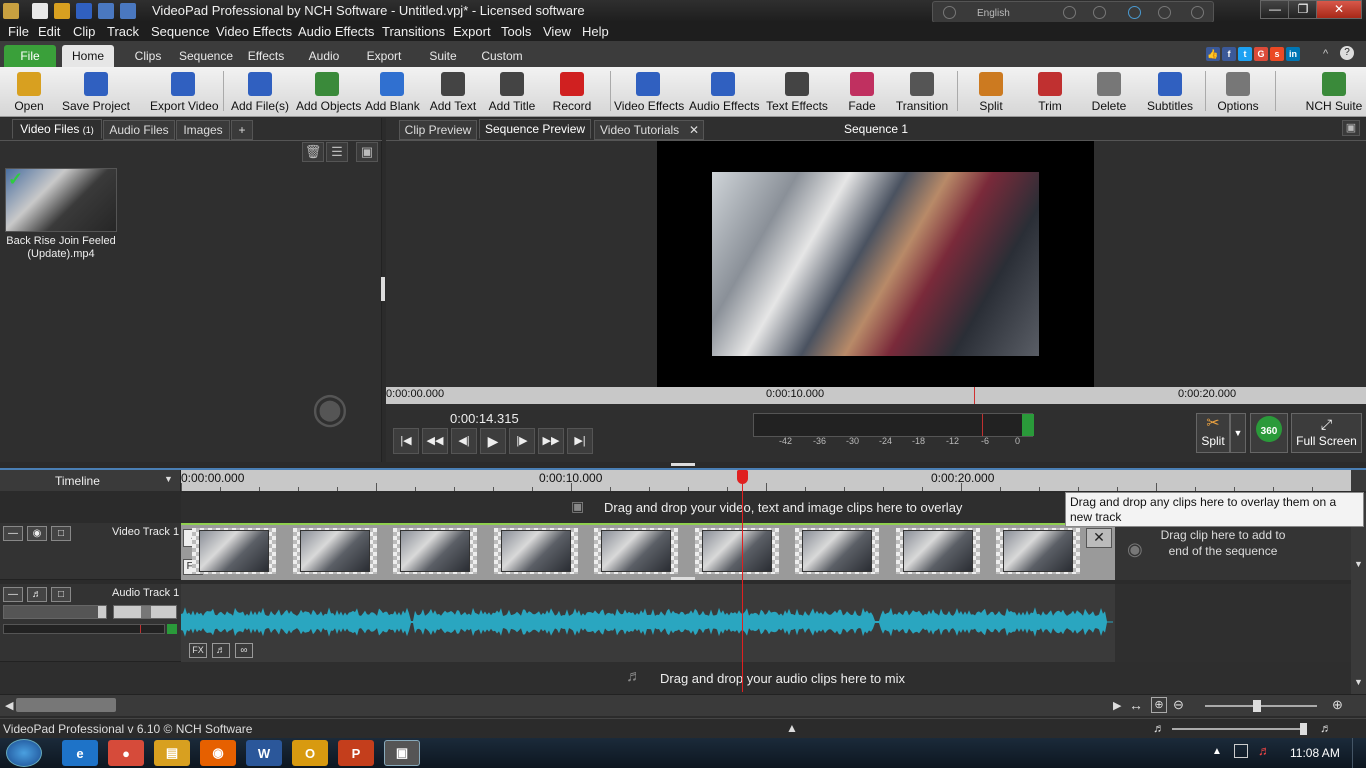  Describe the element at coordinates (384, 56) in the screenshot. I see `tab-export: Export` at that location.